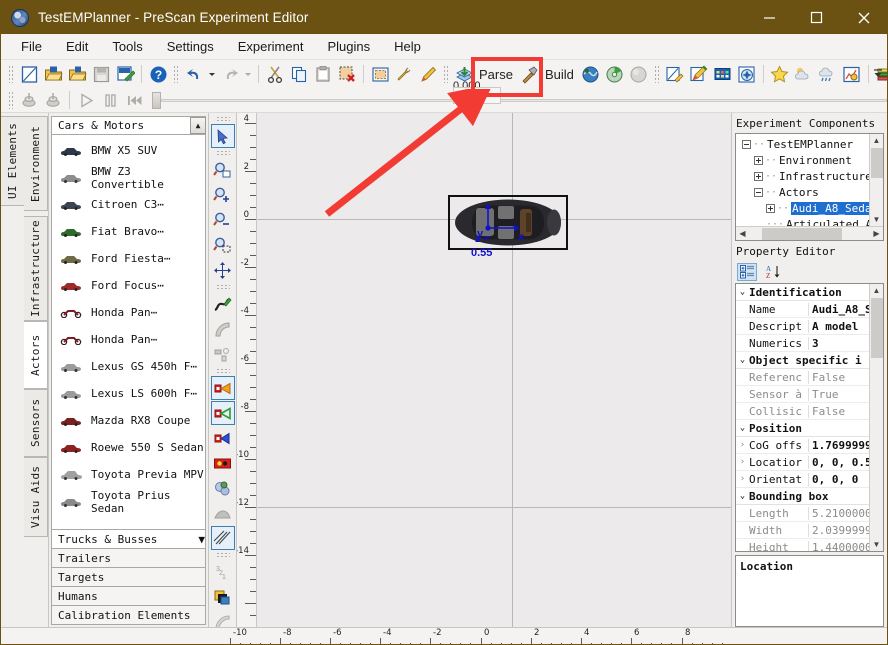 The width and height of the screenshot is (888, 645). I want to click on property-row: Referenc False, so click(803, 377).